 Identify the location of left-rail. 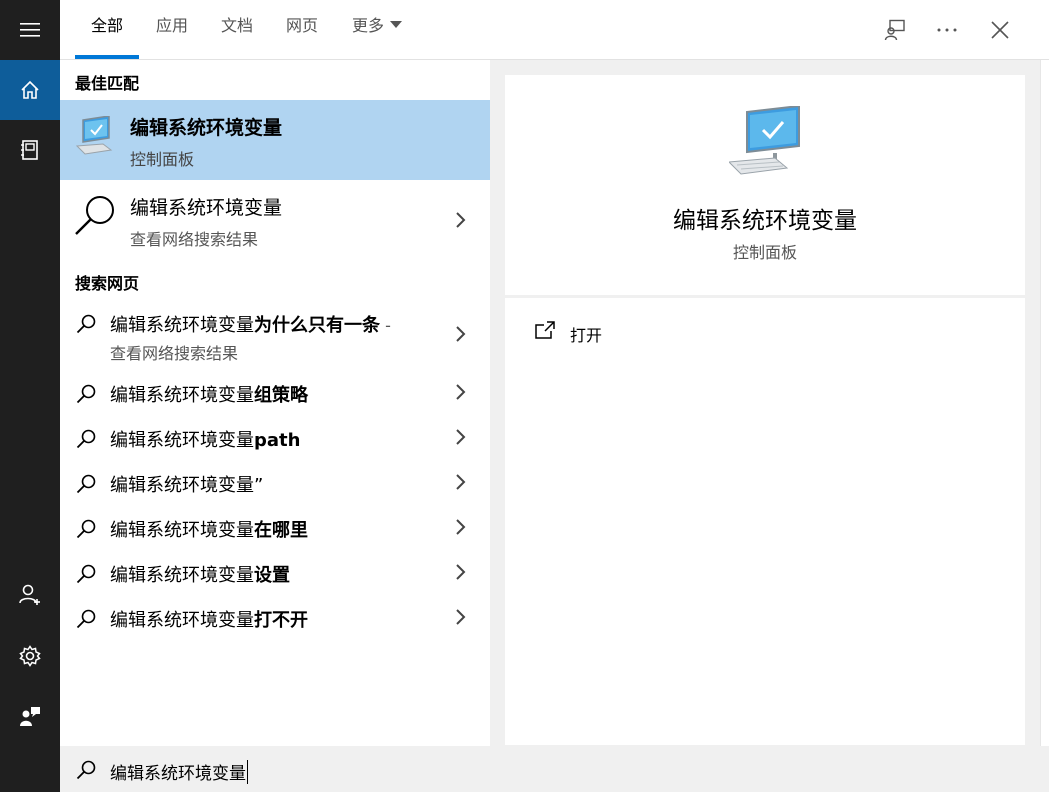
(30, 396).